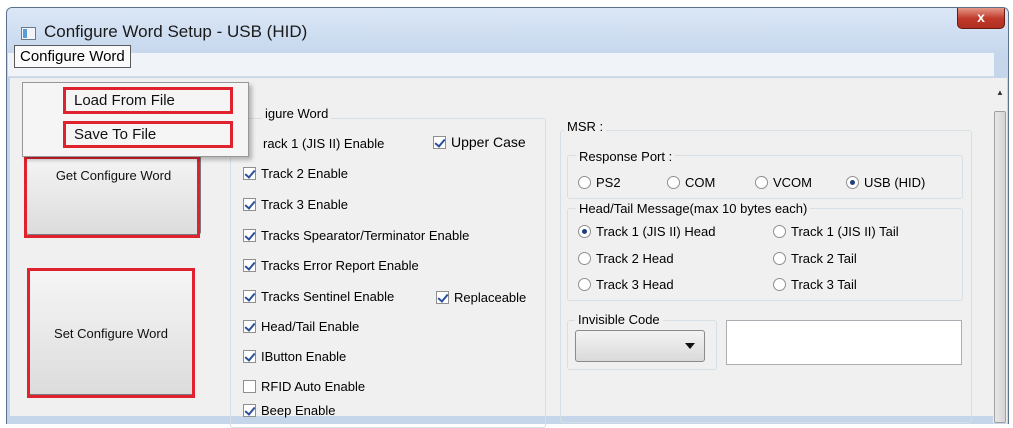 This screenshot has width=1013, height=428. Describe the element at coordinates (113, 175) in the screenshot. I see `get-configure-word-label: Get Configure Word` at that location.